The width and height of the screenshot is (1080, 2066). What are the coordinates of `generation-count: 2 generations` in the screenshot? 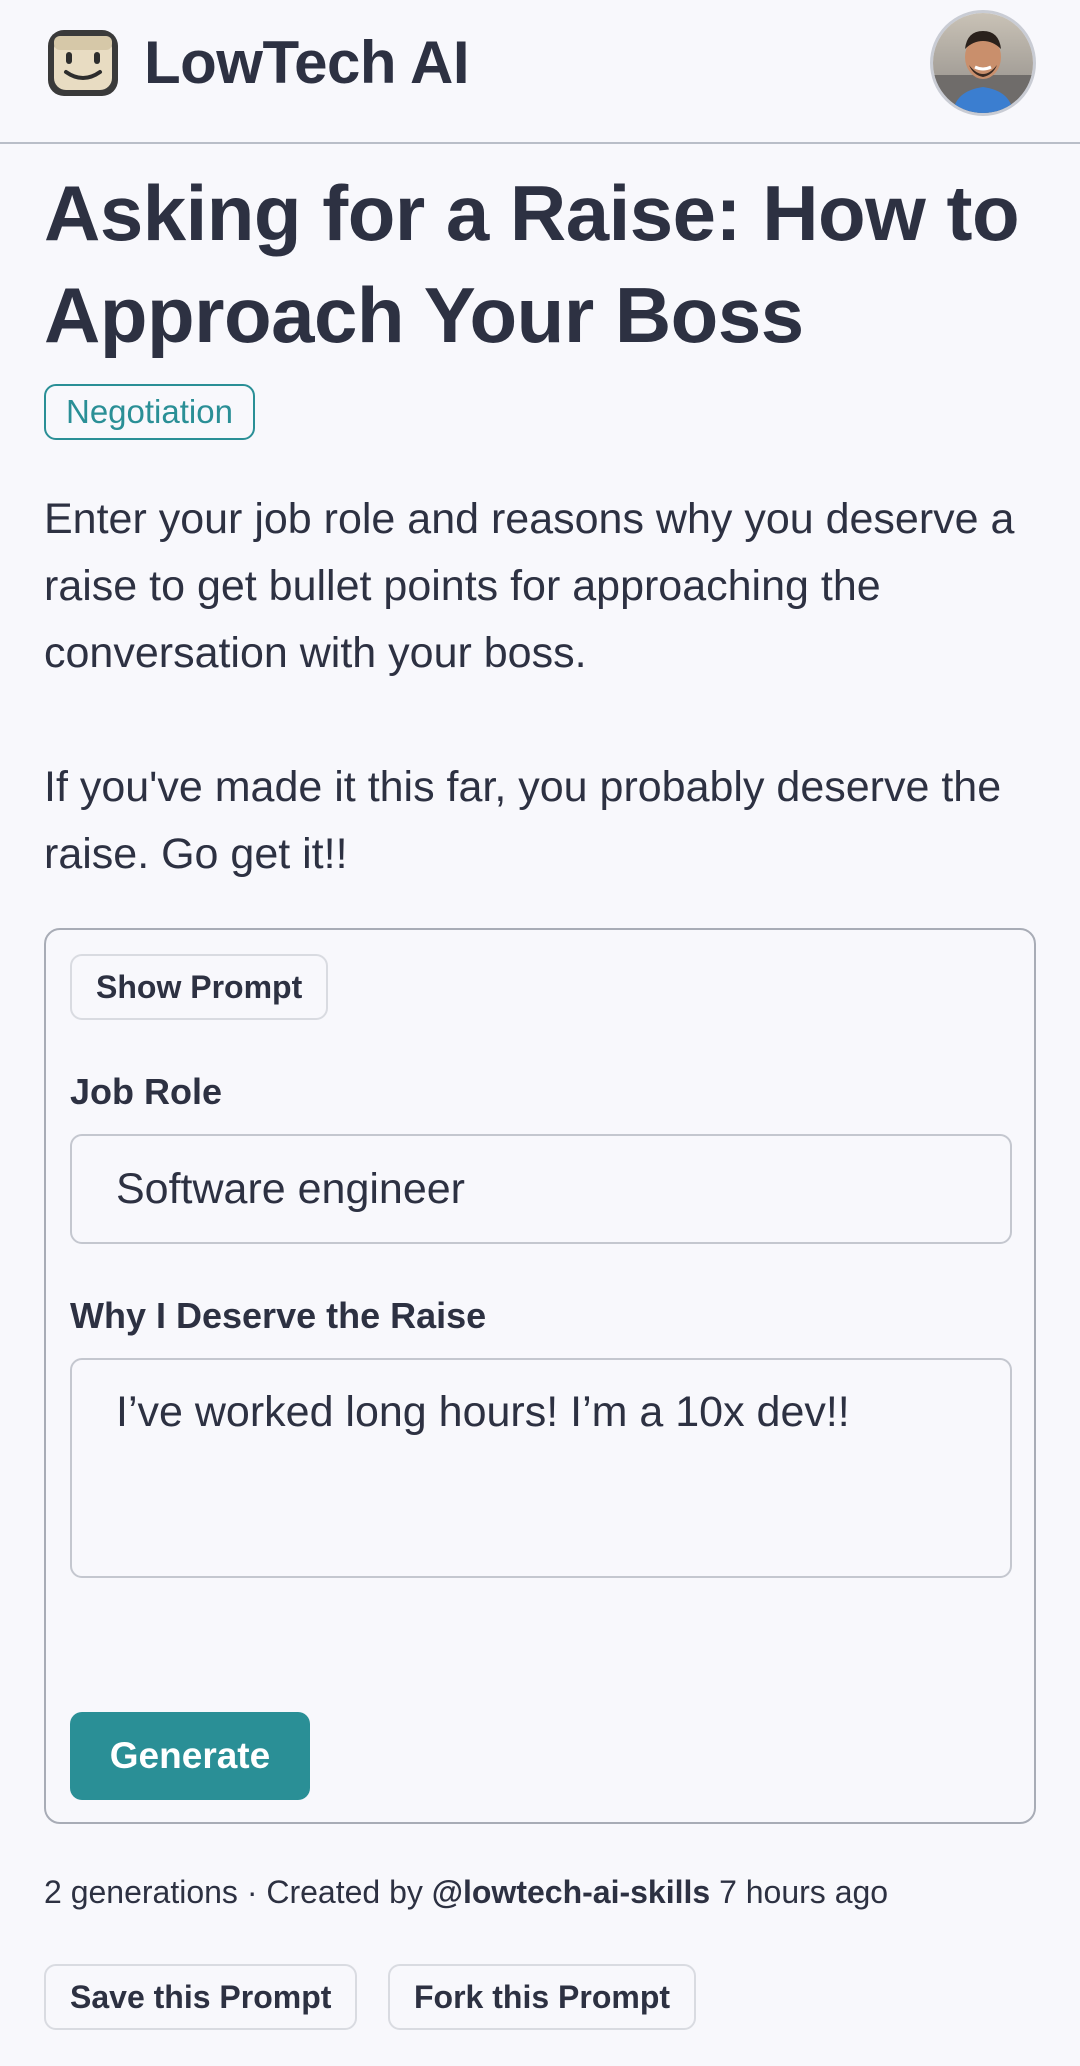 It's located at (141, 1892).